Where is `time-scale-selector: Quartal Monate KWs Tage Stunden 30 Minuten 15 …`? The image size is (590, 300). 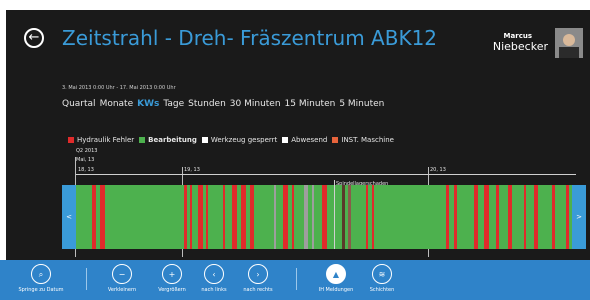
time-scale-selector: Quartal Monate KWs Tage Stunden 30 Minuten 15 … is located at coordinates (225, 104).